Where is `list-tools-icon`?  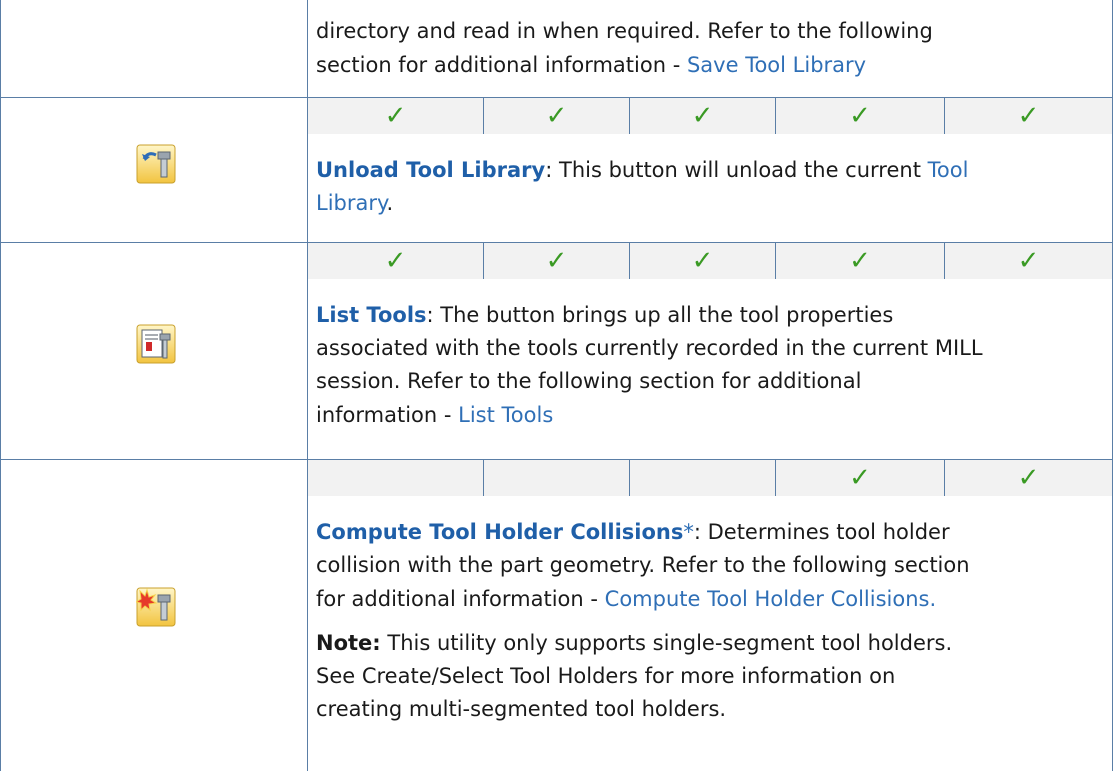
list-tools-icon is located at coordinates (156, 344).